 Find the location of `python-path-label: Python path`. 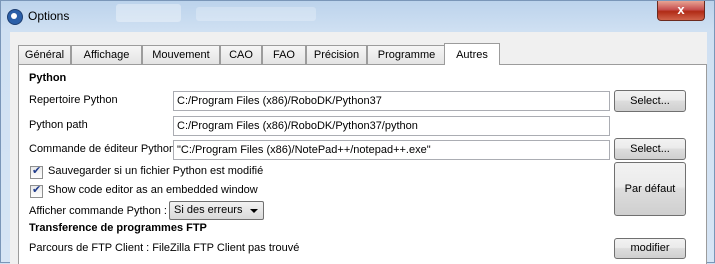

python-path-label: Python path is located at coordinates (58, 125).